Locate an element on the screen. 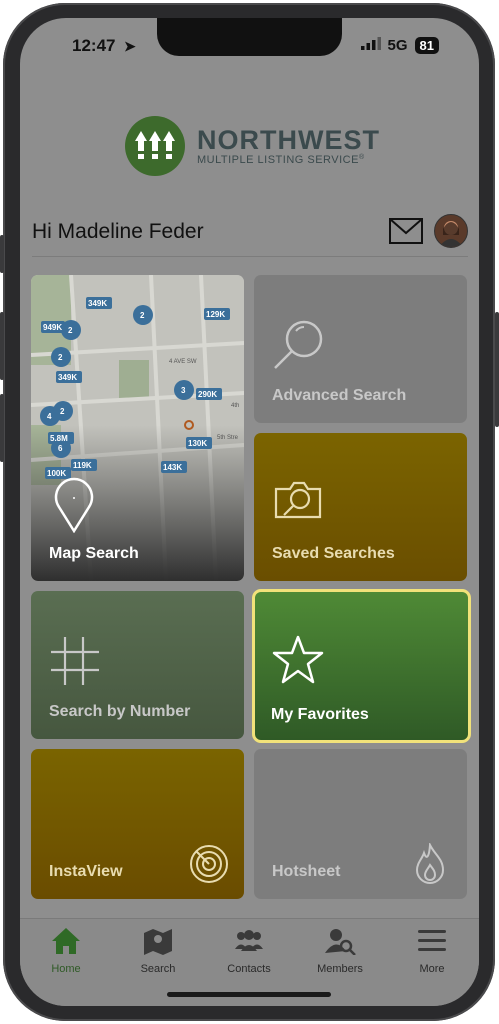 The image size is (499, 1024). menu-icon is located at coordinates (432, 944).